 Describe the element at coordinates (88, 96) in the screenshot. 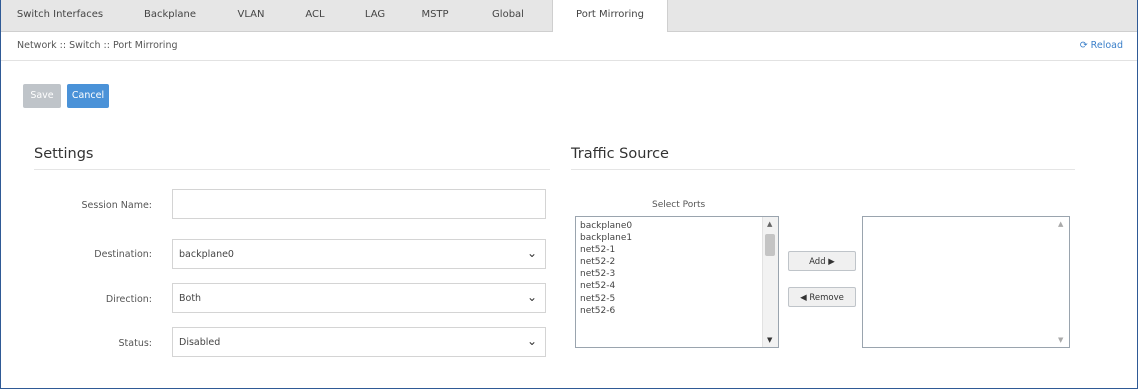

I see `cancel-button: Cancel` at that location.